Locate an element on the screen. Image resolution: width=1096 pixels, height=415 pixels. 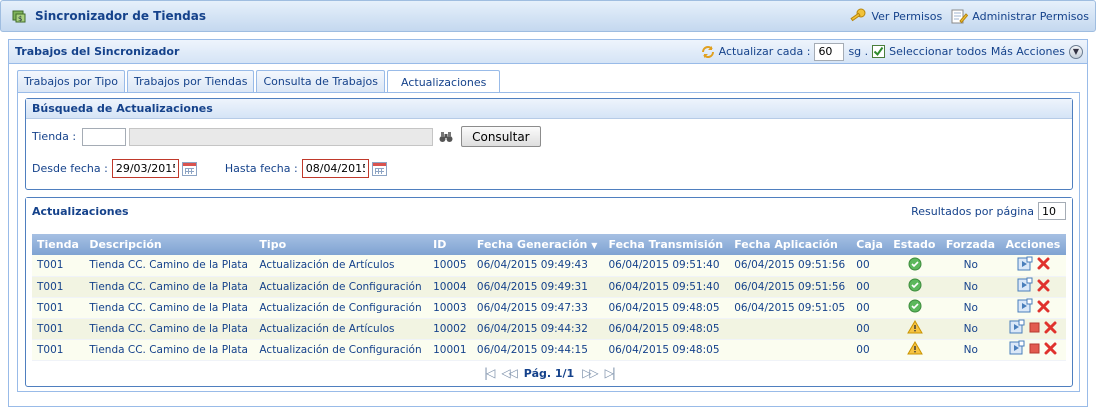
tab-actualizaciones: Actualizaciones is located at coordinates (444, 81).